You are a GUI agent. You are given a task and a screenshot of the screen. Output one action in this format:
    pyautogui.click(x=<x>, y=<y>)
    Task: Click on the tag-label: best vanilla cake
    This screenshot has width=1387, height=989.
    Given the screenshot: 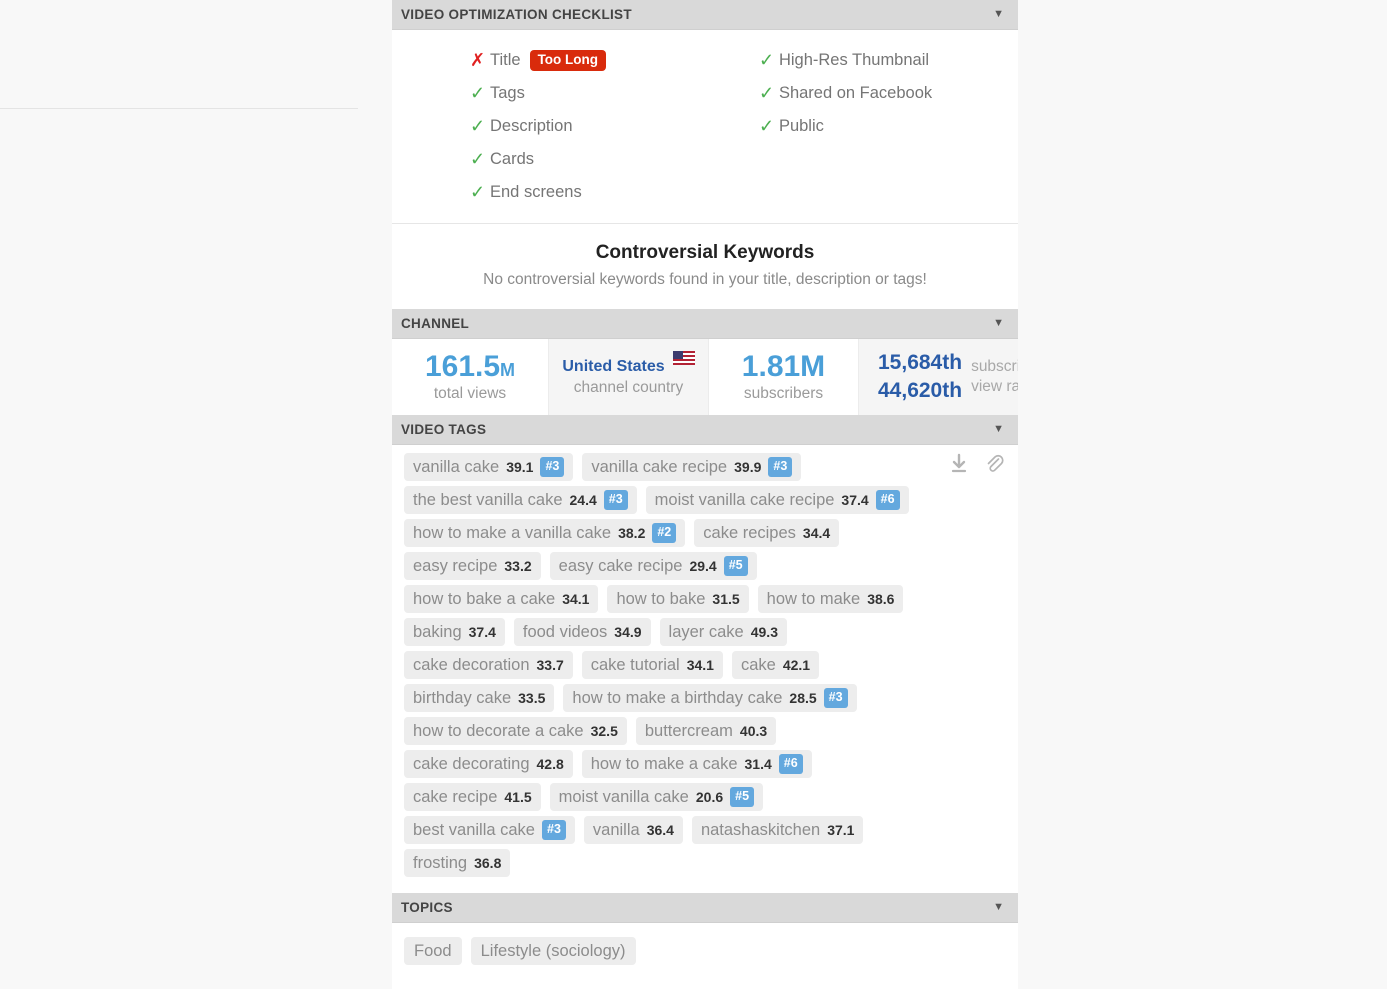 What is the action you would take?
    pyautogui.click(x=474, y=829)
    